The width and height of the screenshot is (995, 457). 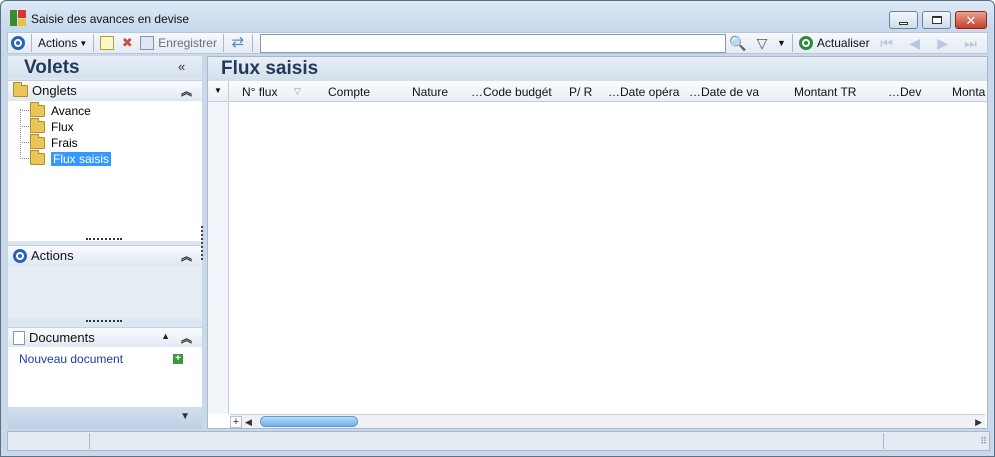 What do you see at coordinates (165, 336) in the screenshot?
I see `up-arrow-icon: ▲` at bounding box center [165, 336].